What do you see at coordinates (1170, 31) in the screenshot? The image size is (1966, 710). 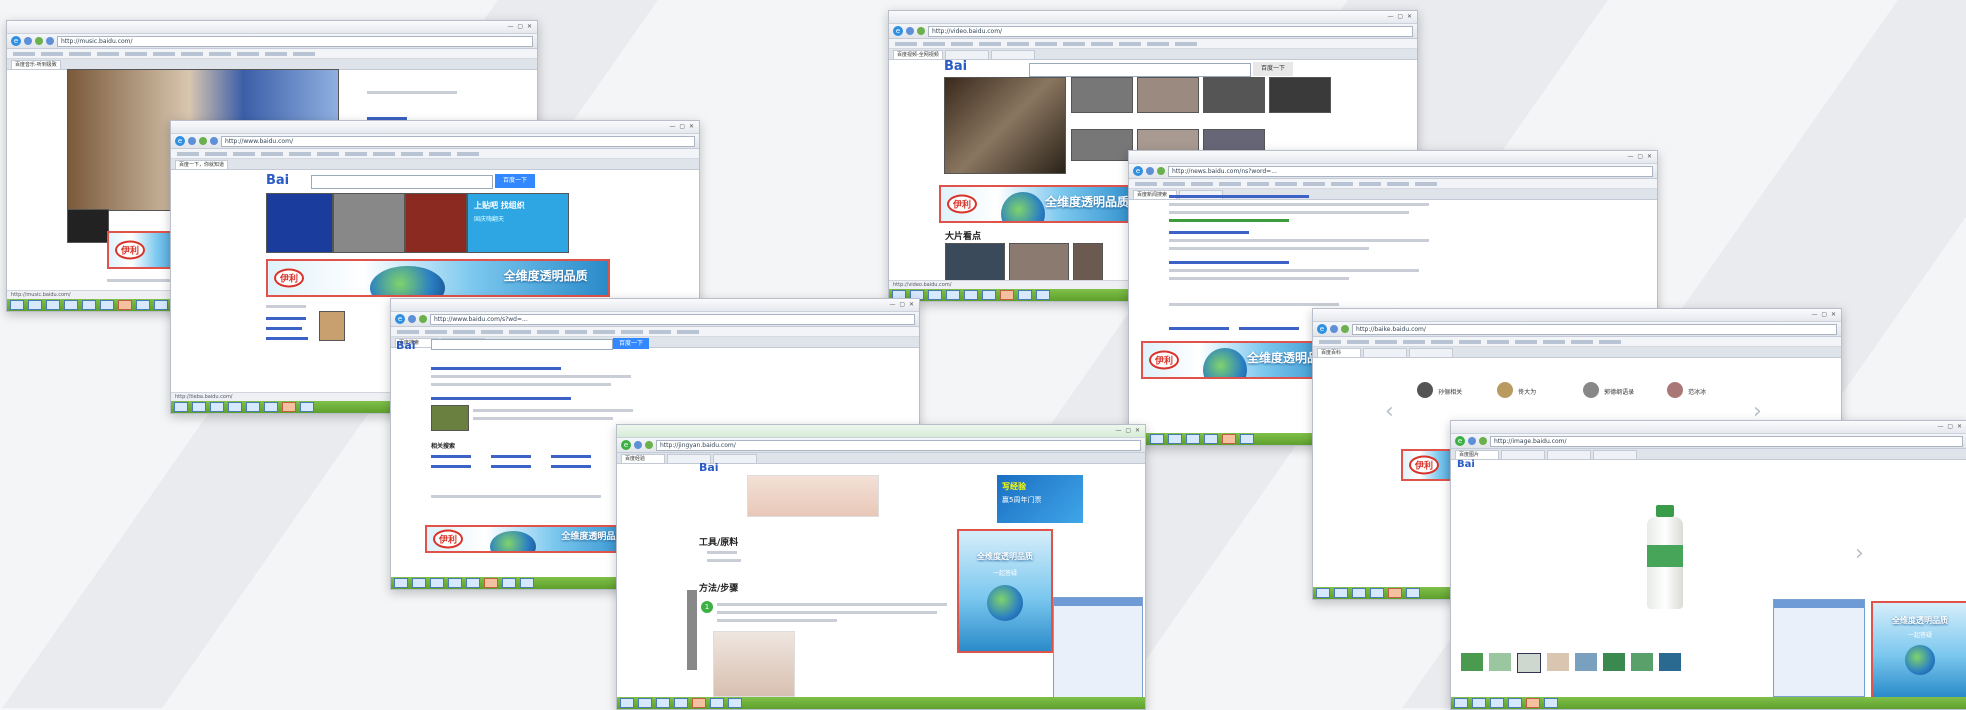 I see `url-input: http://video.baidu.com/` at bounding box center [1170, 31].